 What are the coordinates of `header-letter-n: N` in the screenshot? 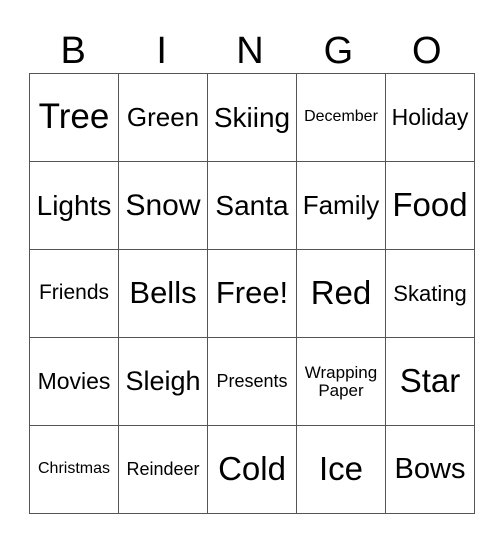 It's located at (250, 51).